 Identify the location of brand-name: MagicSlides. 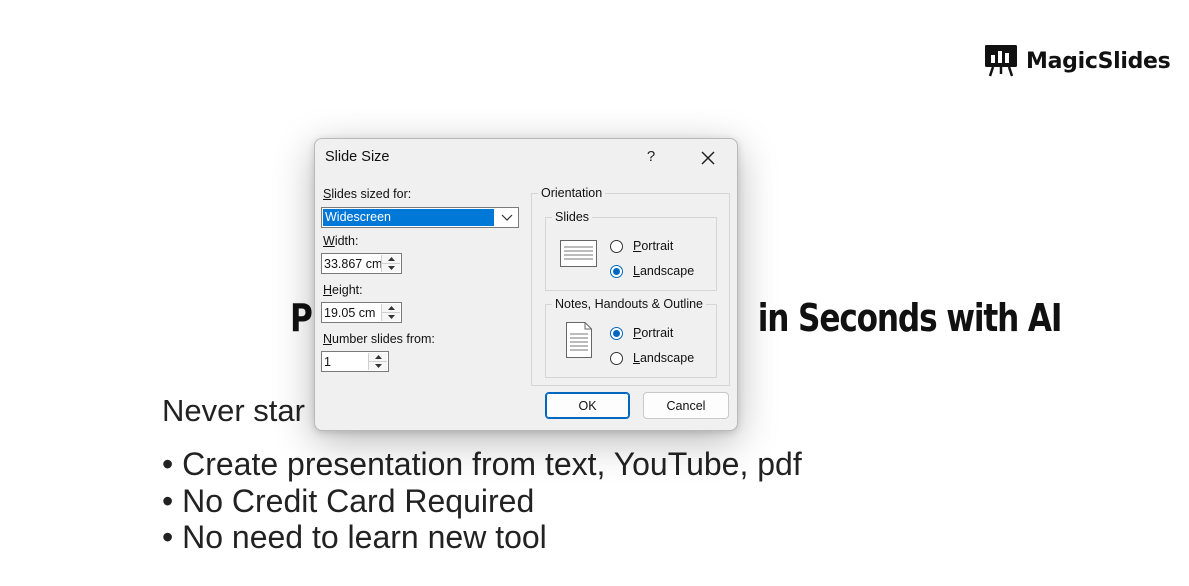
(1098, 61).